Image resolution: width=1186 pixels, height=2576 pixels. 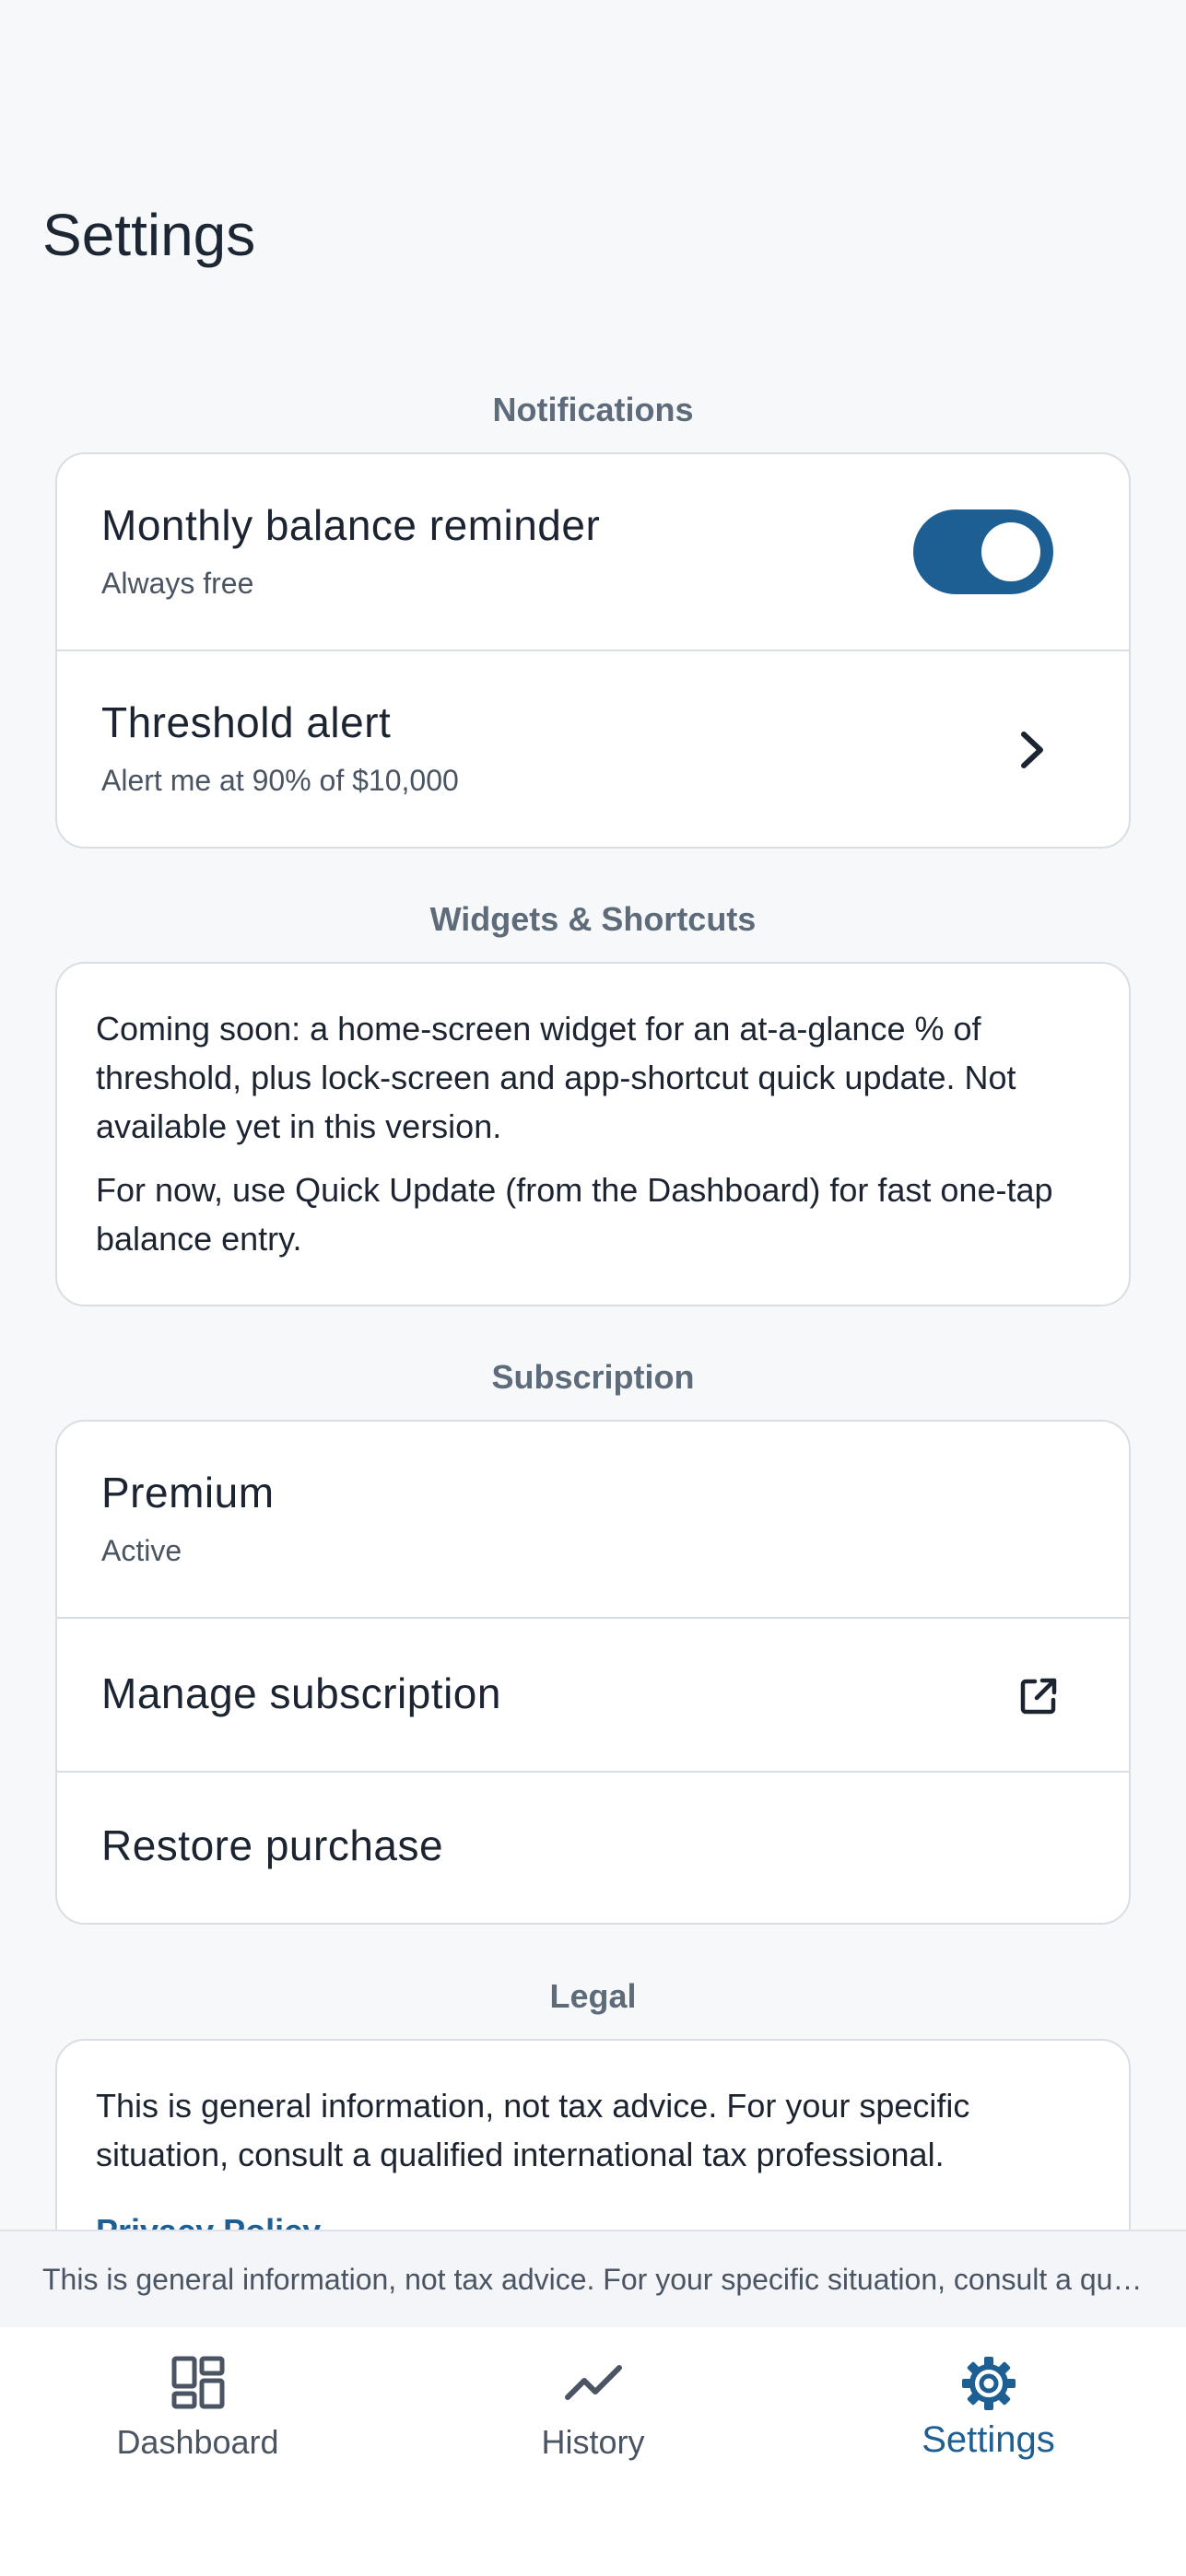 What do you see at coordinates (280, 780) in the screenshot?
I see `threshold-alert-subtitle: Alert me at 90% of $10,000` at bounding box center [280, 780].